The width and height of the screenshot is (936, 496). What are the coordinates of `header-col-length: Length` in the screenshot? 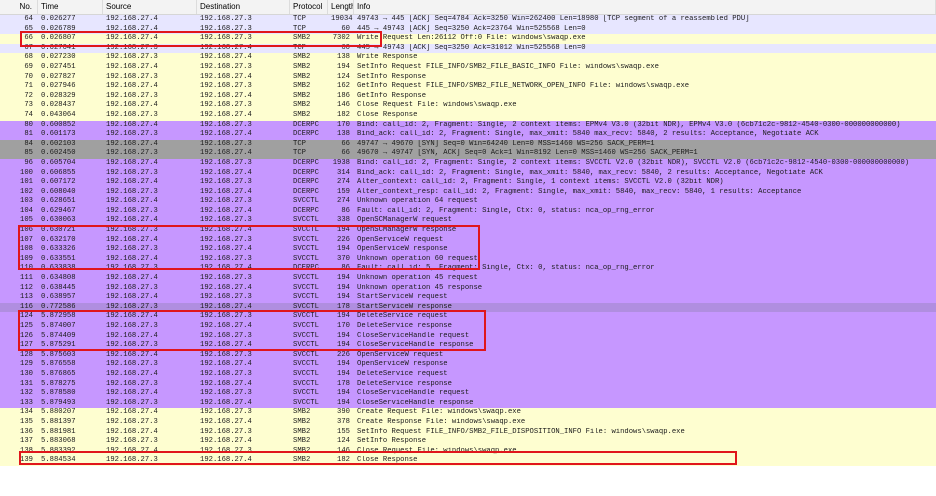 It's located at (341, 7).